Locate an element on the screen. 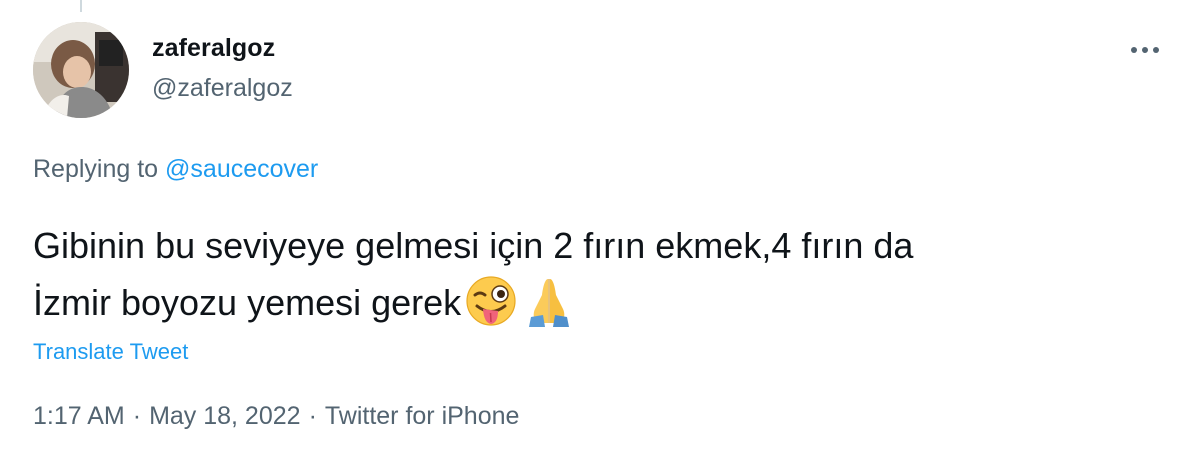 This screenshot has height=462, width=1198. translate-tweet-link: Translate Tweet is located at coordinates (110, 352).